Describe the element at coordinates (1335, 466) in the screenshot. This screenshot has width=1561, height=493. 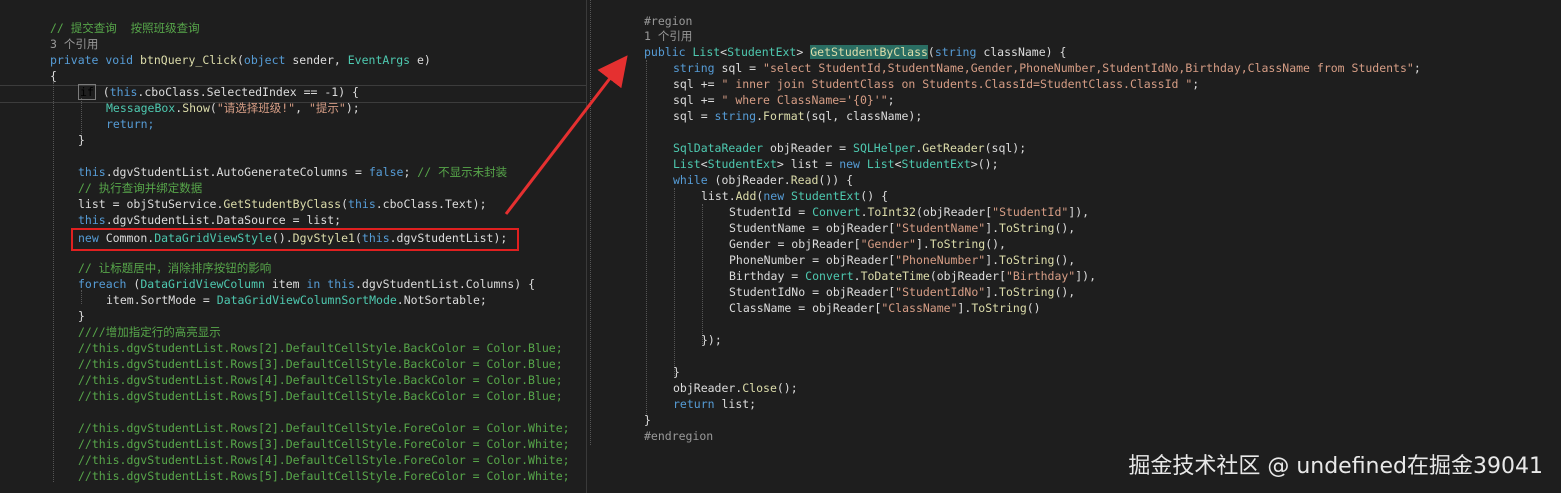
I see `watermark-text: 掘金技术社区 @ undefined在掘金39041` at that location.